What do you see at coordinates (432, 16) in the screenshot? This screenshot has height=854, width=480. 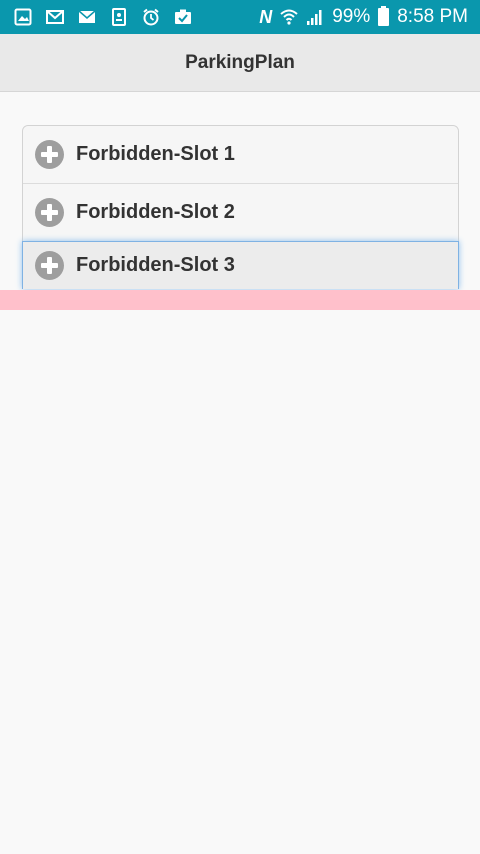 I see `clock: 8:58 PM` at bounding box center [432, 16].